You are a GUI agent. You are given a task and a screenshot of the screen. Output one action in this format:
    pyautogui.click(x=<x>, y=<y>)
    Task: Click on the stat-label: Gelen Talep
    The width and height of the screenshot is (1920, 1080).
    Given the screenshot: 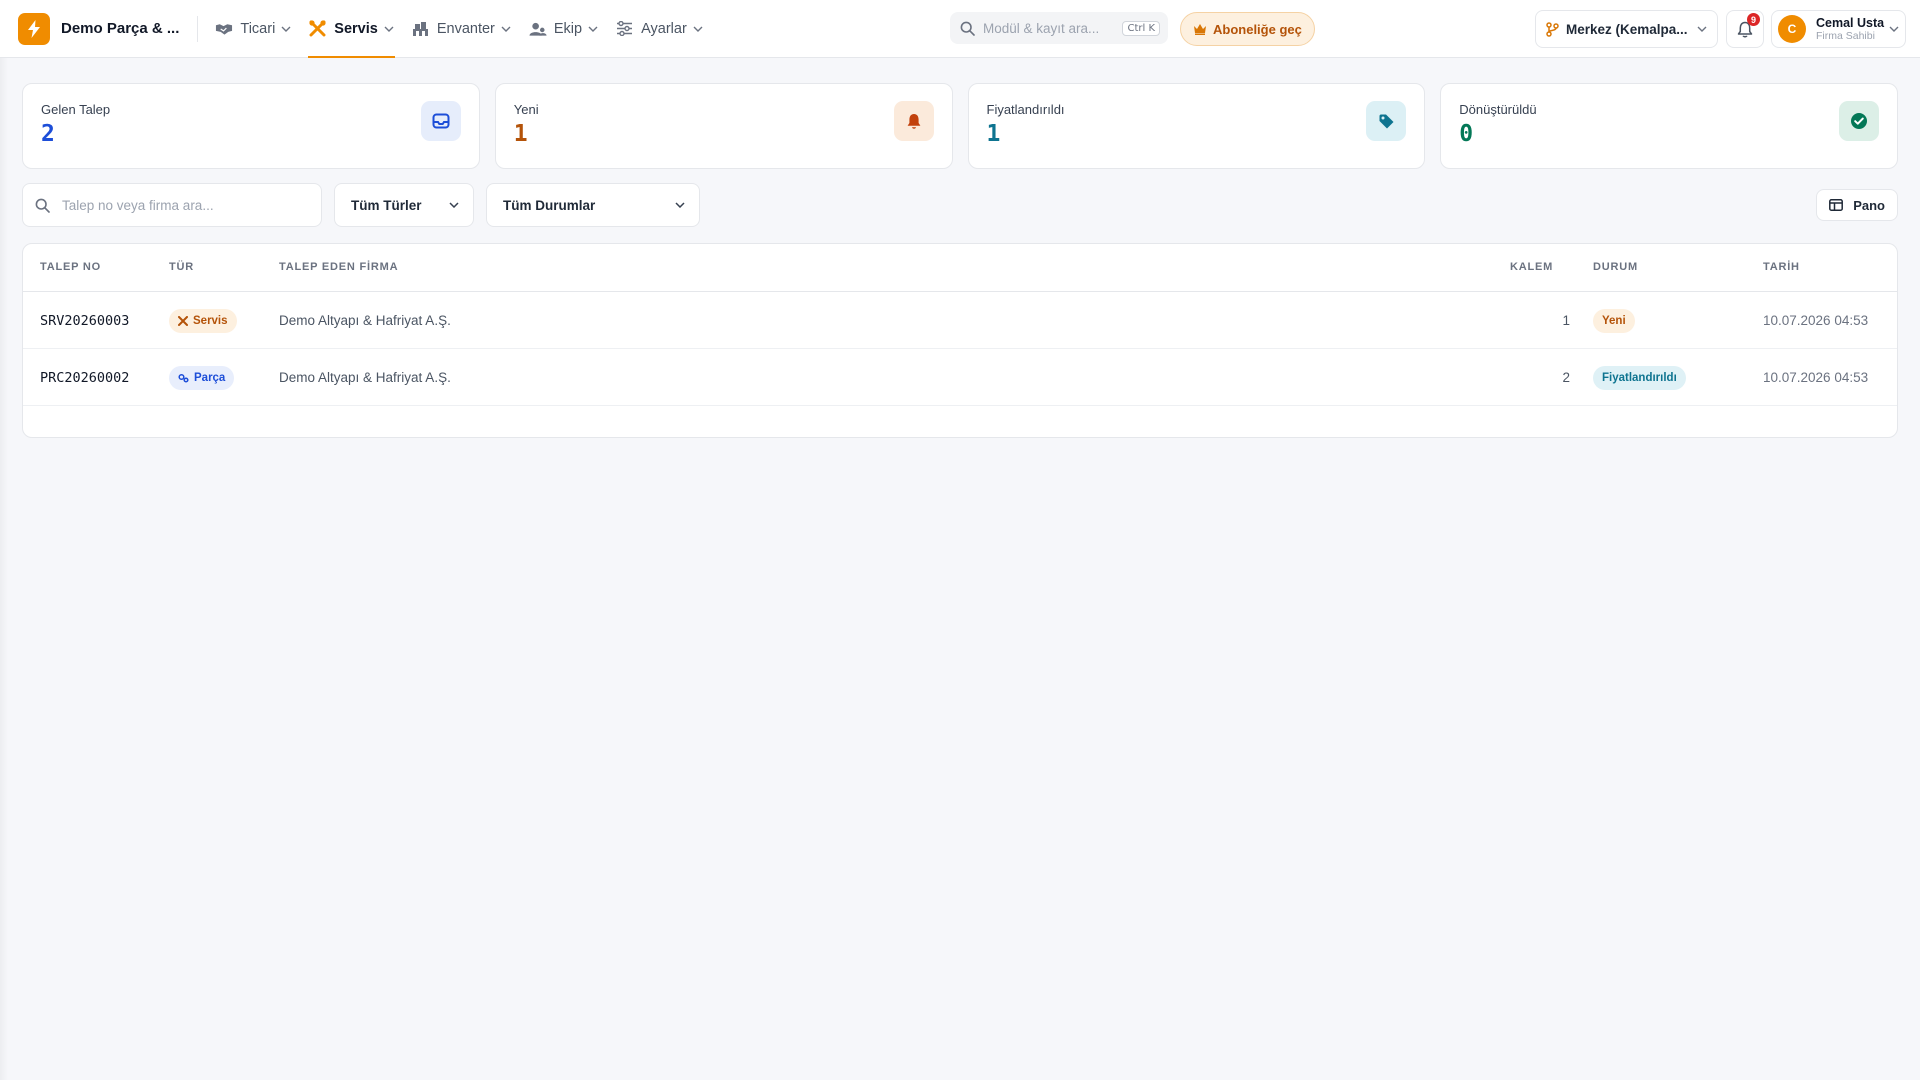 What is the action you would take?
    pyautogui.click(x=76, y=109)
    